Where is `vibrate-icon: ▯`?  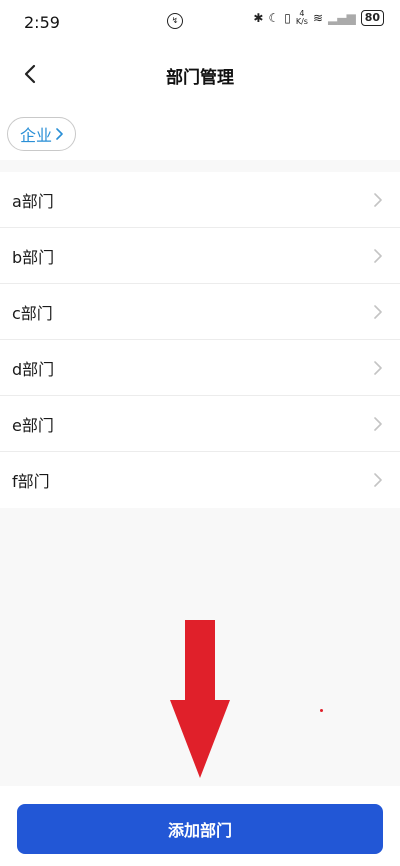
vibrate-icon: ▯ is located at coordinates (287, 18).